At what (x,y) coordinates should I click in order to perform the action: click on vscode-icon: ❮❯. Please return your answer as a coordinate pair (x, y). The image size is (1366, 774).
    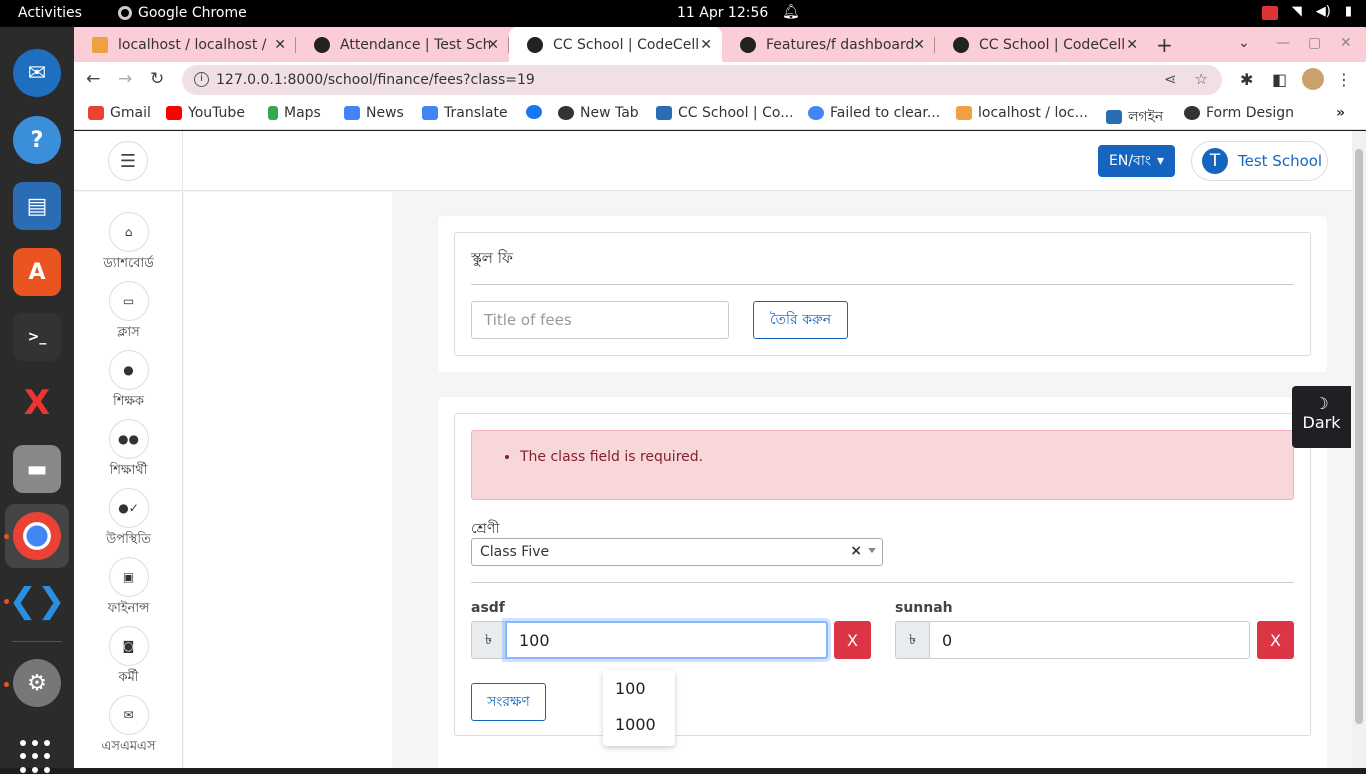
    Looking at the image, I should click on (37, 601).